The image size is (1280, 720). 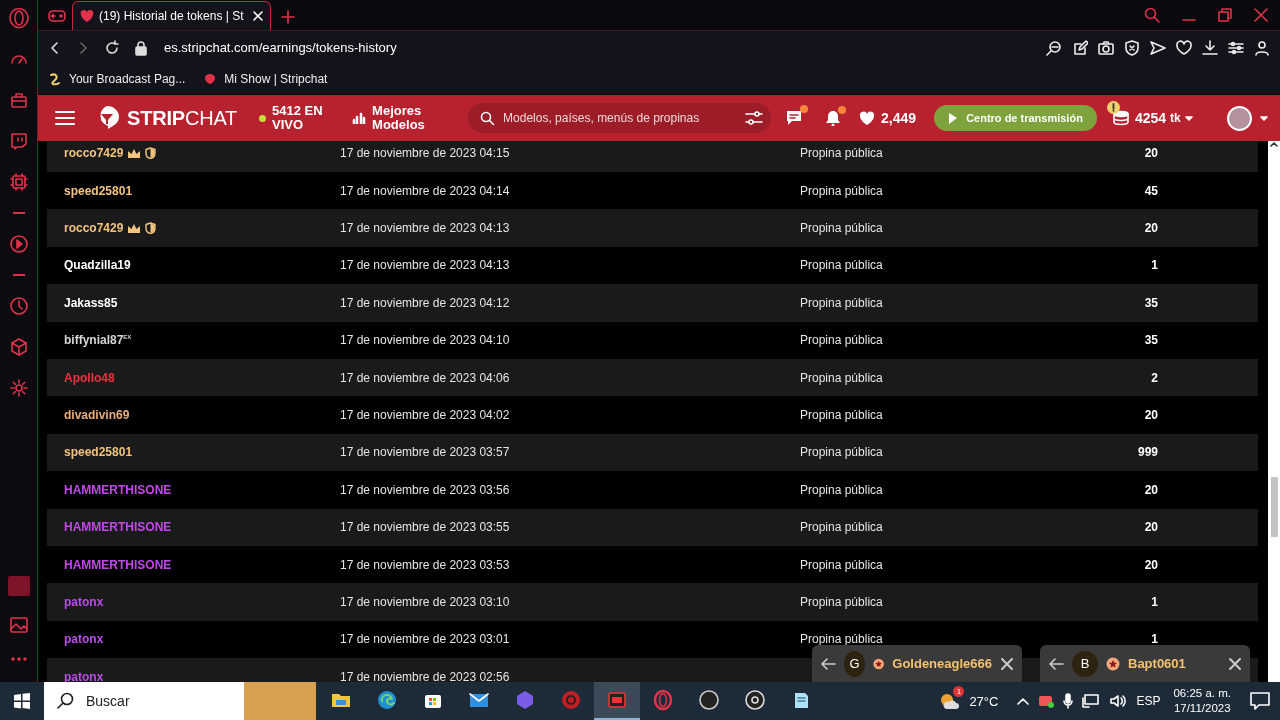 I want to click on username-link: Quadzilla19, so click(x=97, y=265).